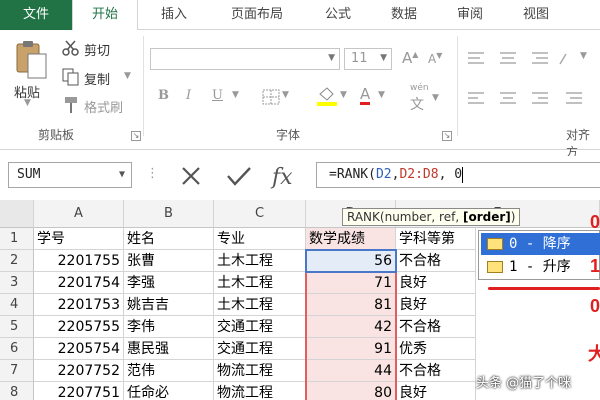  What do you see at coordinates (338, 15) in the screenshot?
I see `tab-formulas: 公式` at bounding box center [338, 15].